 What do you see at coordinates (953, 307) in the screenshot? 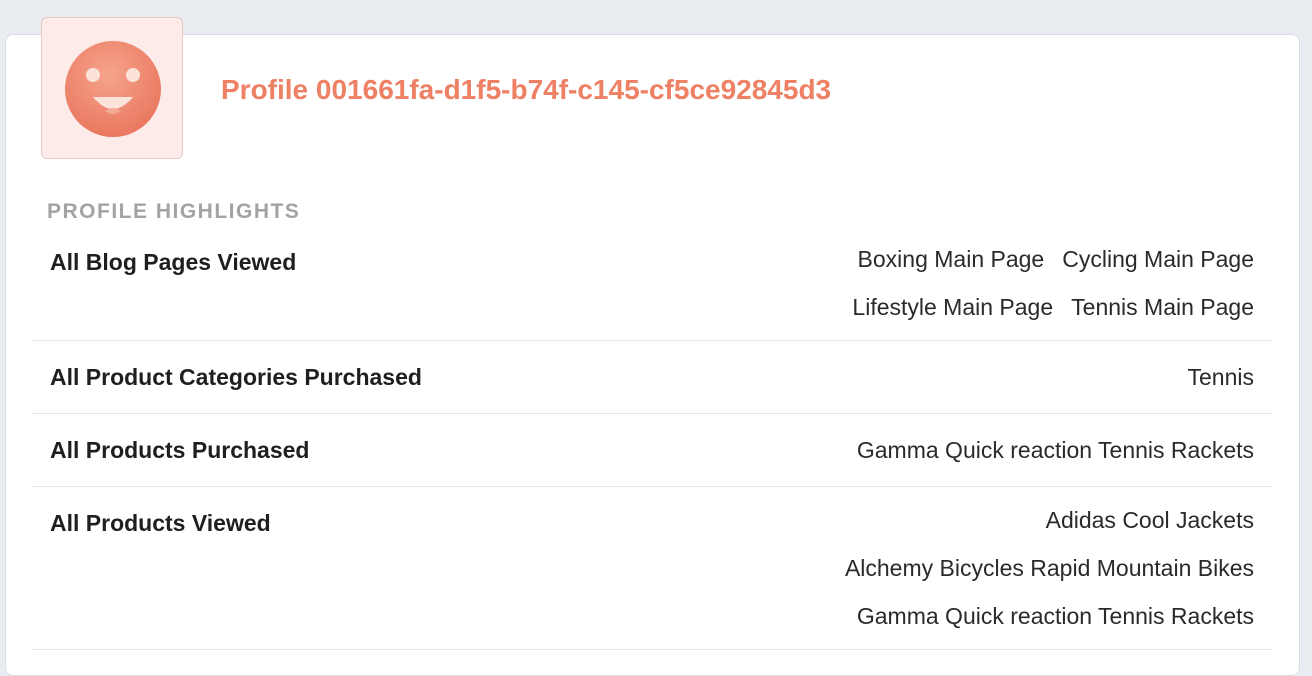
I see `highlight-value: Lifestyle Main Page` at bounding box center [953, 307].